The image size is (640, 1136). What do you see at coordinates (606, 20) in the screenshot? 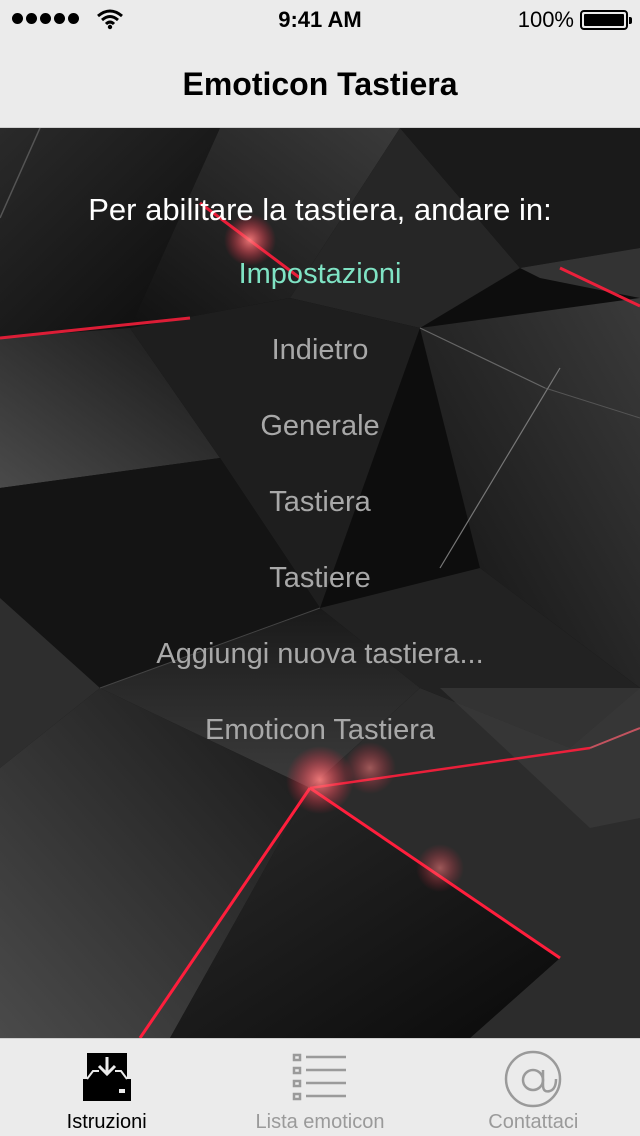
I see `battery-icon` at bounding box center [606, 20].